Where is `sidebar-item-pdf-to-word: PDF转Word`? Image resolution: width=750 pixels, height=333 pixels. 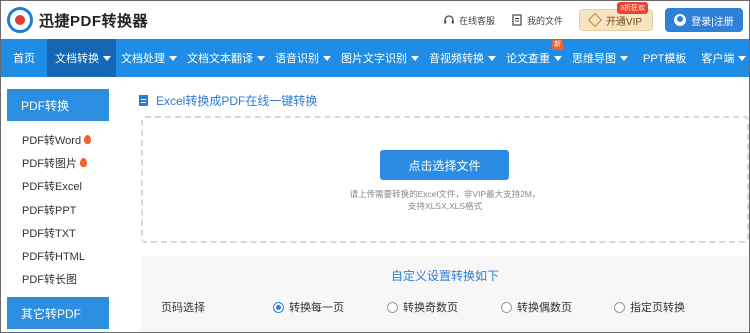 sidebar-item-pdf-to-word: PDF转Word is located at coordinates (58, 139).